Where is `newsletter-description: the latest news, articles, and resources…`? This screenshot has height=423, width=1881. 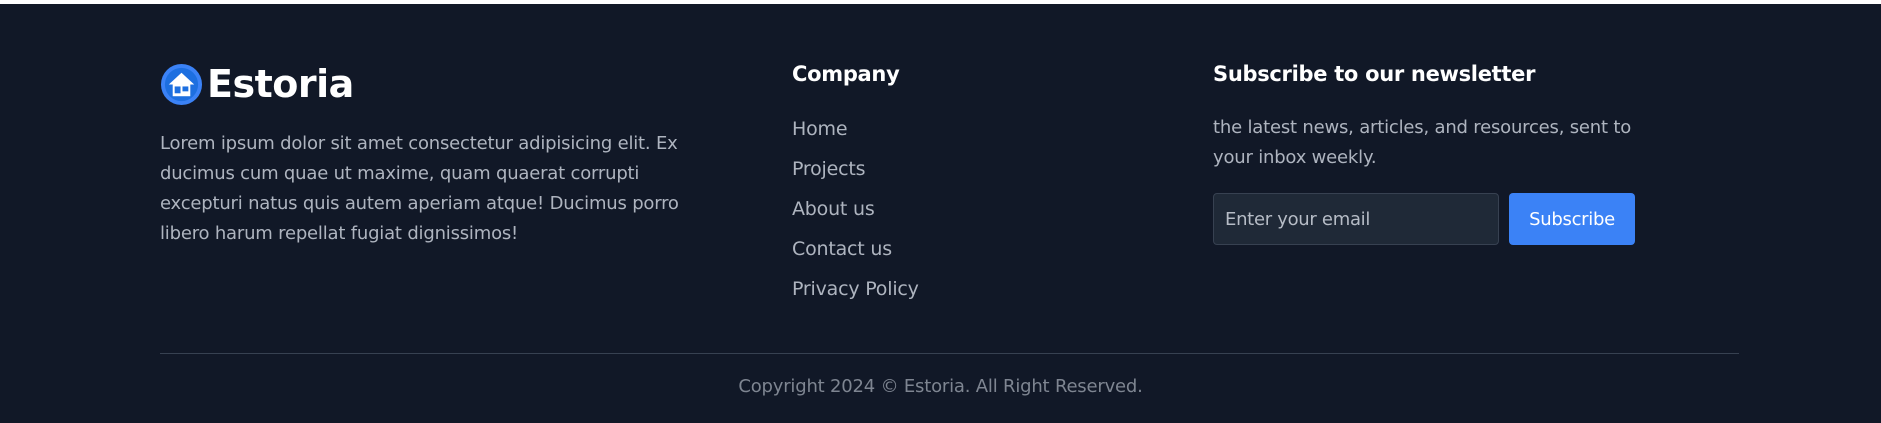 newsletter-description: the latest news, articles, and resources… is located at coordinates (1422, 142).